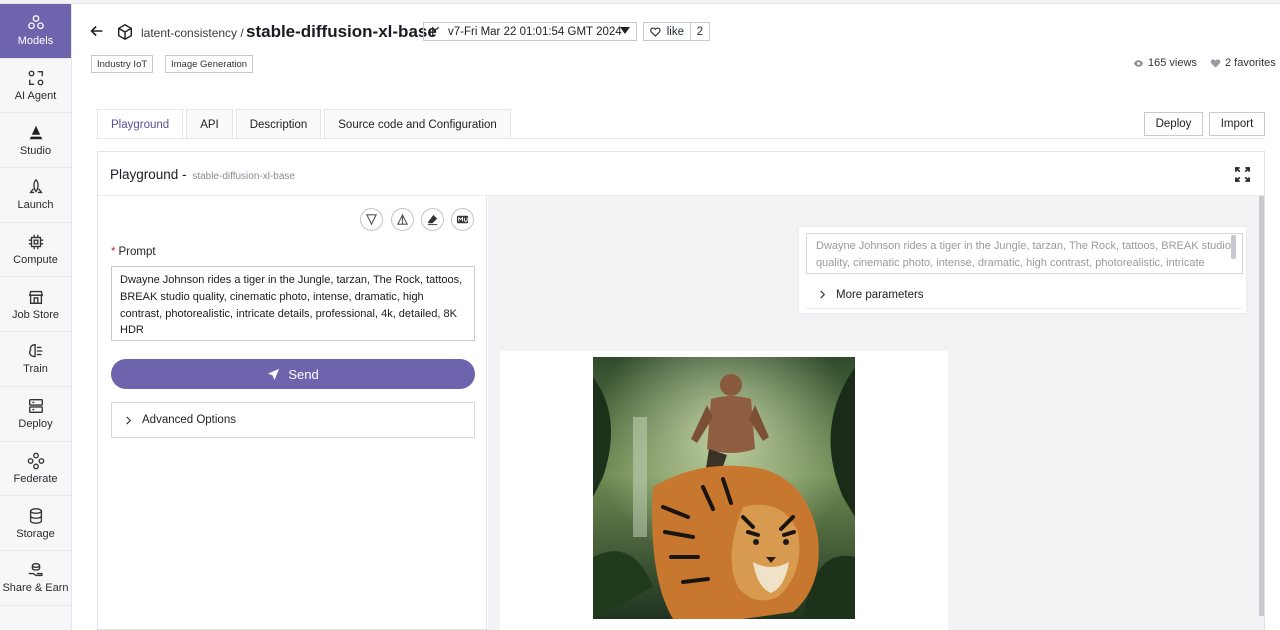  Describe the element at coordinates (35, 406) in the screenshot. I see `server-icon` at that location.